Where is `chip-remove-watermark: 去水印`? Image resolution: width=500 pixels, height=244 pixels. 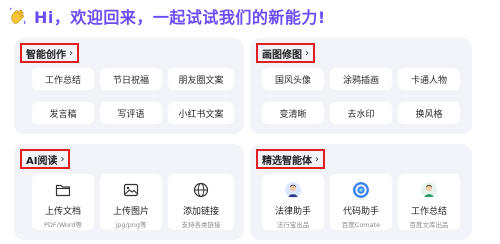
chip-remove-watermark: 去水印 is located at coordinates (361, 113).